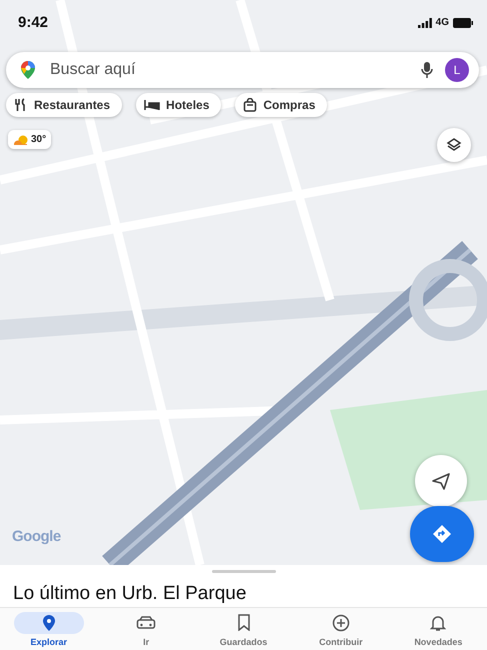 Image resolution: width=487 pixels, height=650 pixels. I want to click on category-chip: Compras, so click(281, 105).